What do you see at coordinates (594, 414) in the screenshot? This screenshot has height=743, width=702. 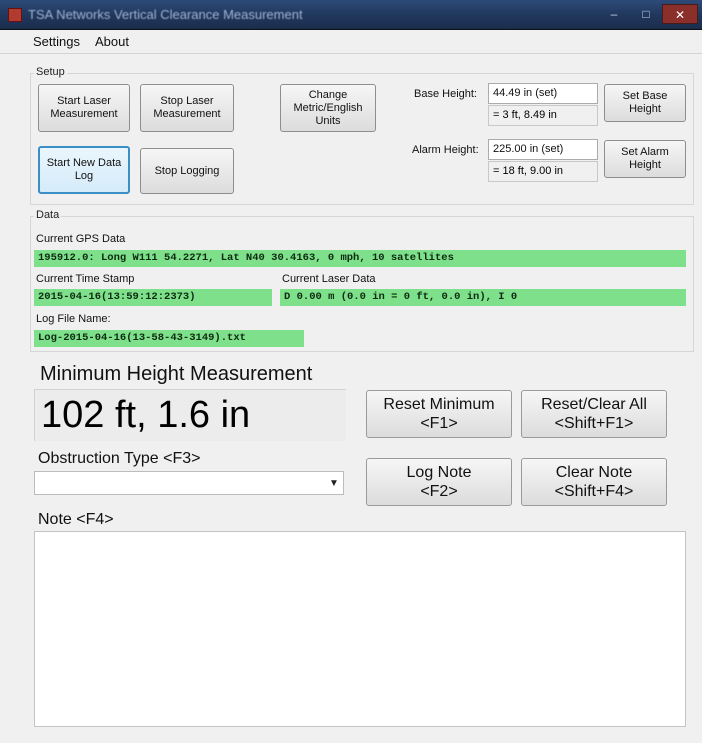 I see `reset-clear-all-button: Reset/Clear All <Shift+F1>` at bounding box center [594, 414].